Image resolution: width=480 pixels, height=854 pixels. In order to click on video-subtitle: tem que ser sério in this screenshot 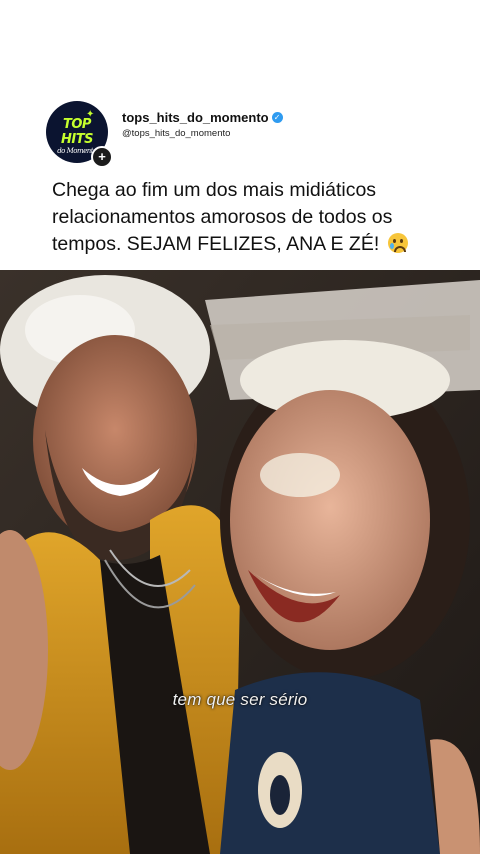, I will do `click(240, 699)`.